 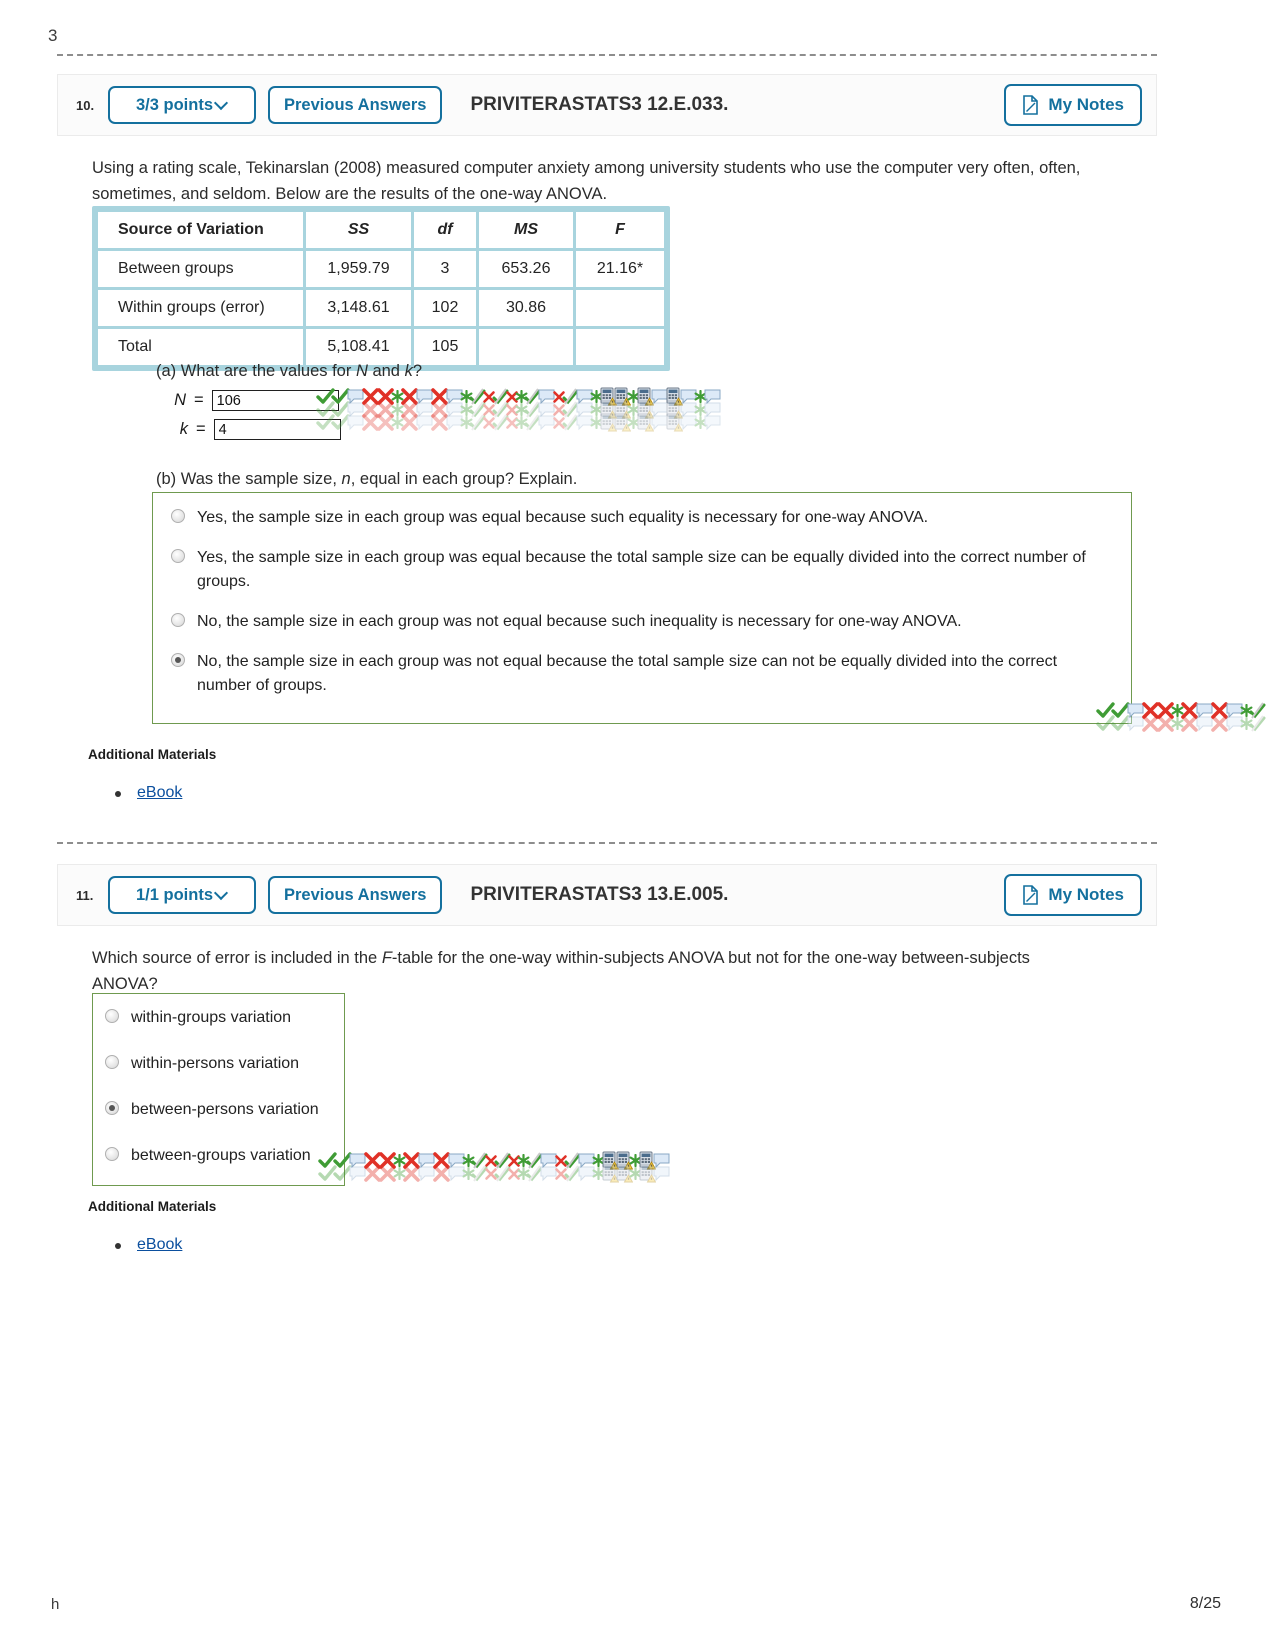 What do you see at coordinates (526, 308) in the screenshot?
I see `anova-cell-ms: 30.86` at bounding box center [526, 308].